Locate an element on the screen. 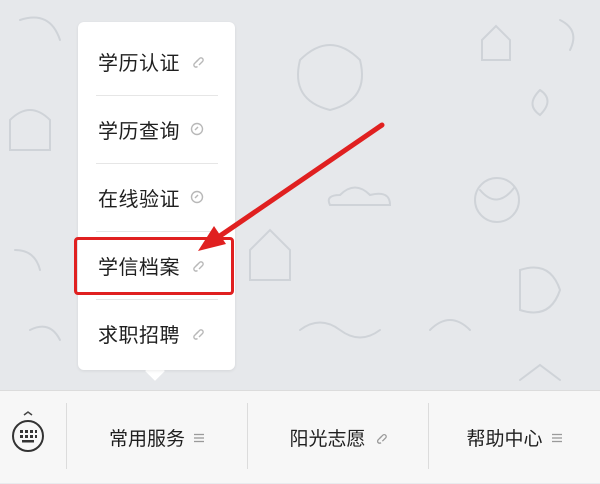  tab-label: 常用服务 is located at coordinates (146, 439).